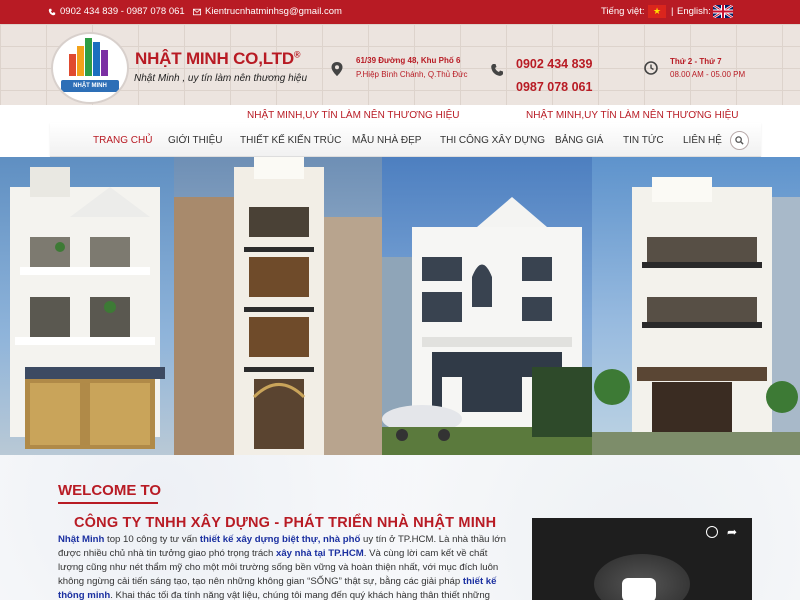  I want to click on search-icon, so click(739, 140).